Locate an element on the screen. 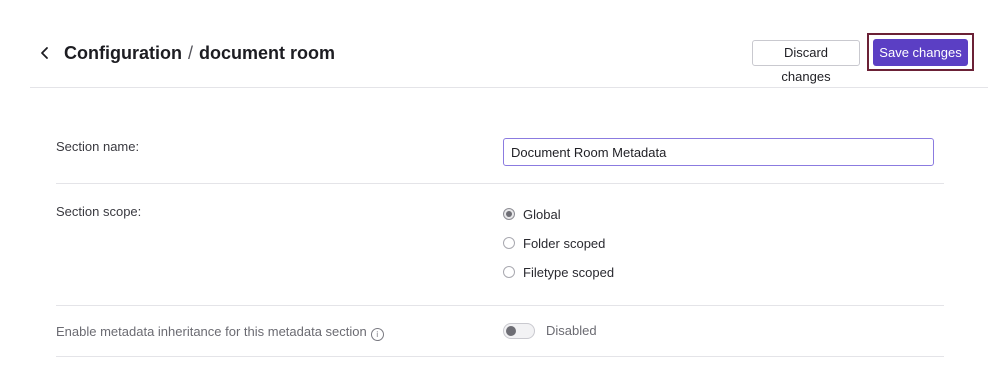 This screenshot has width=999, height=366. scope-option-filetype-scoped: Filetype scoped is located at coordinates (558, 278).